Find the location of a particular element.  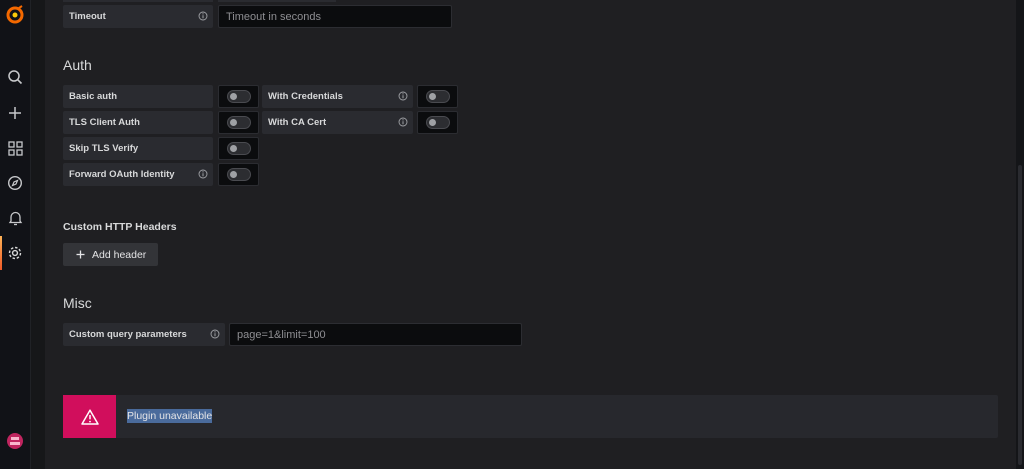

forward-oauth-toggle is located at coordinates (238, 174).